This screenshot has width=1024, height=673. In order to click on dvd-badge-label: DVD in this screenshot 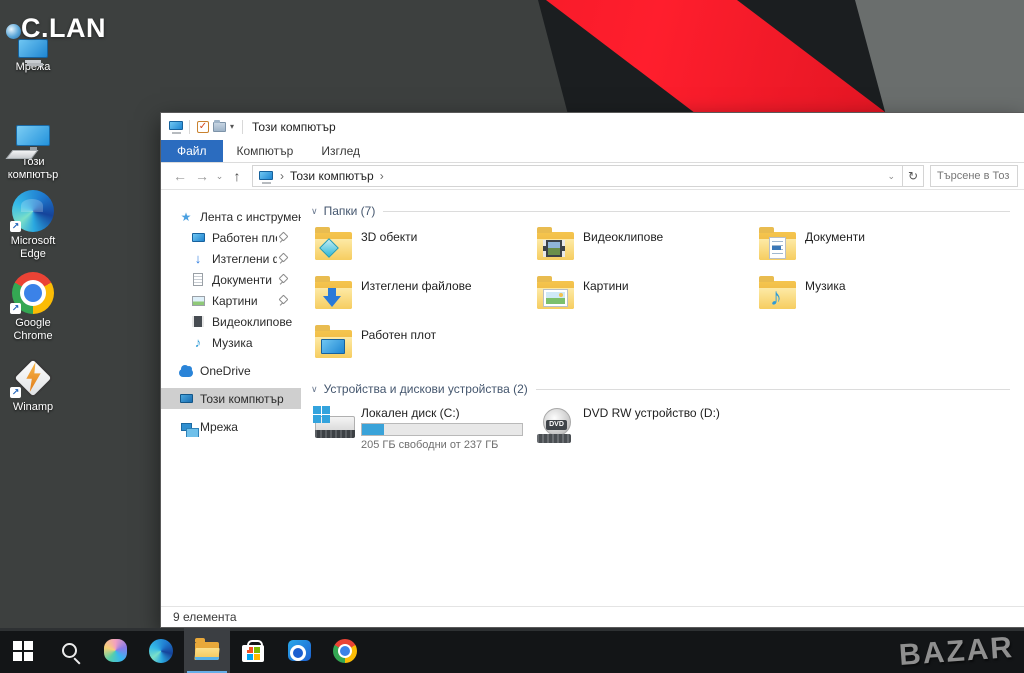, I will do `click(556, 425)`.